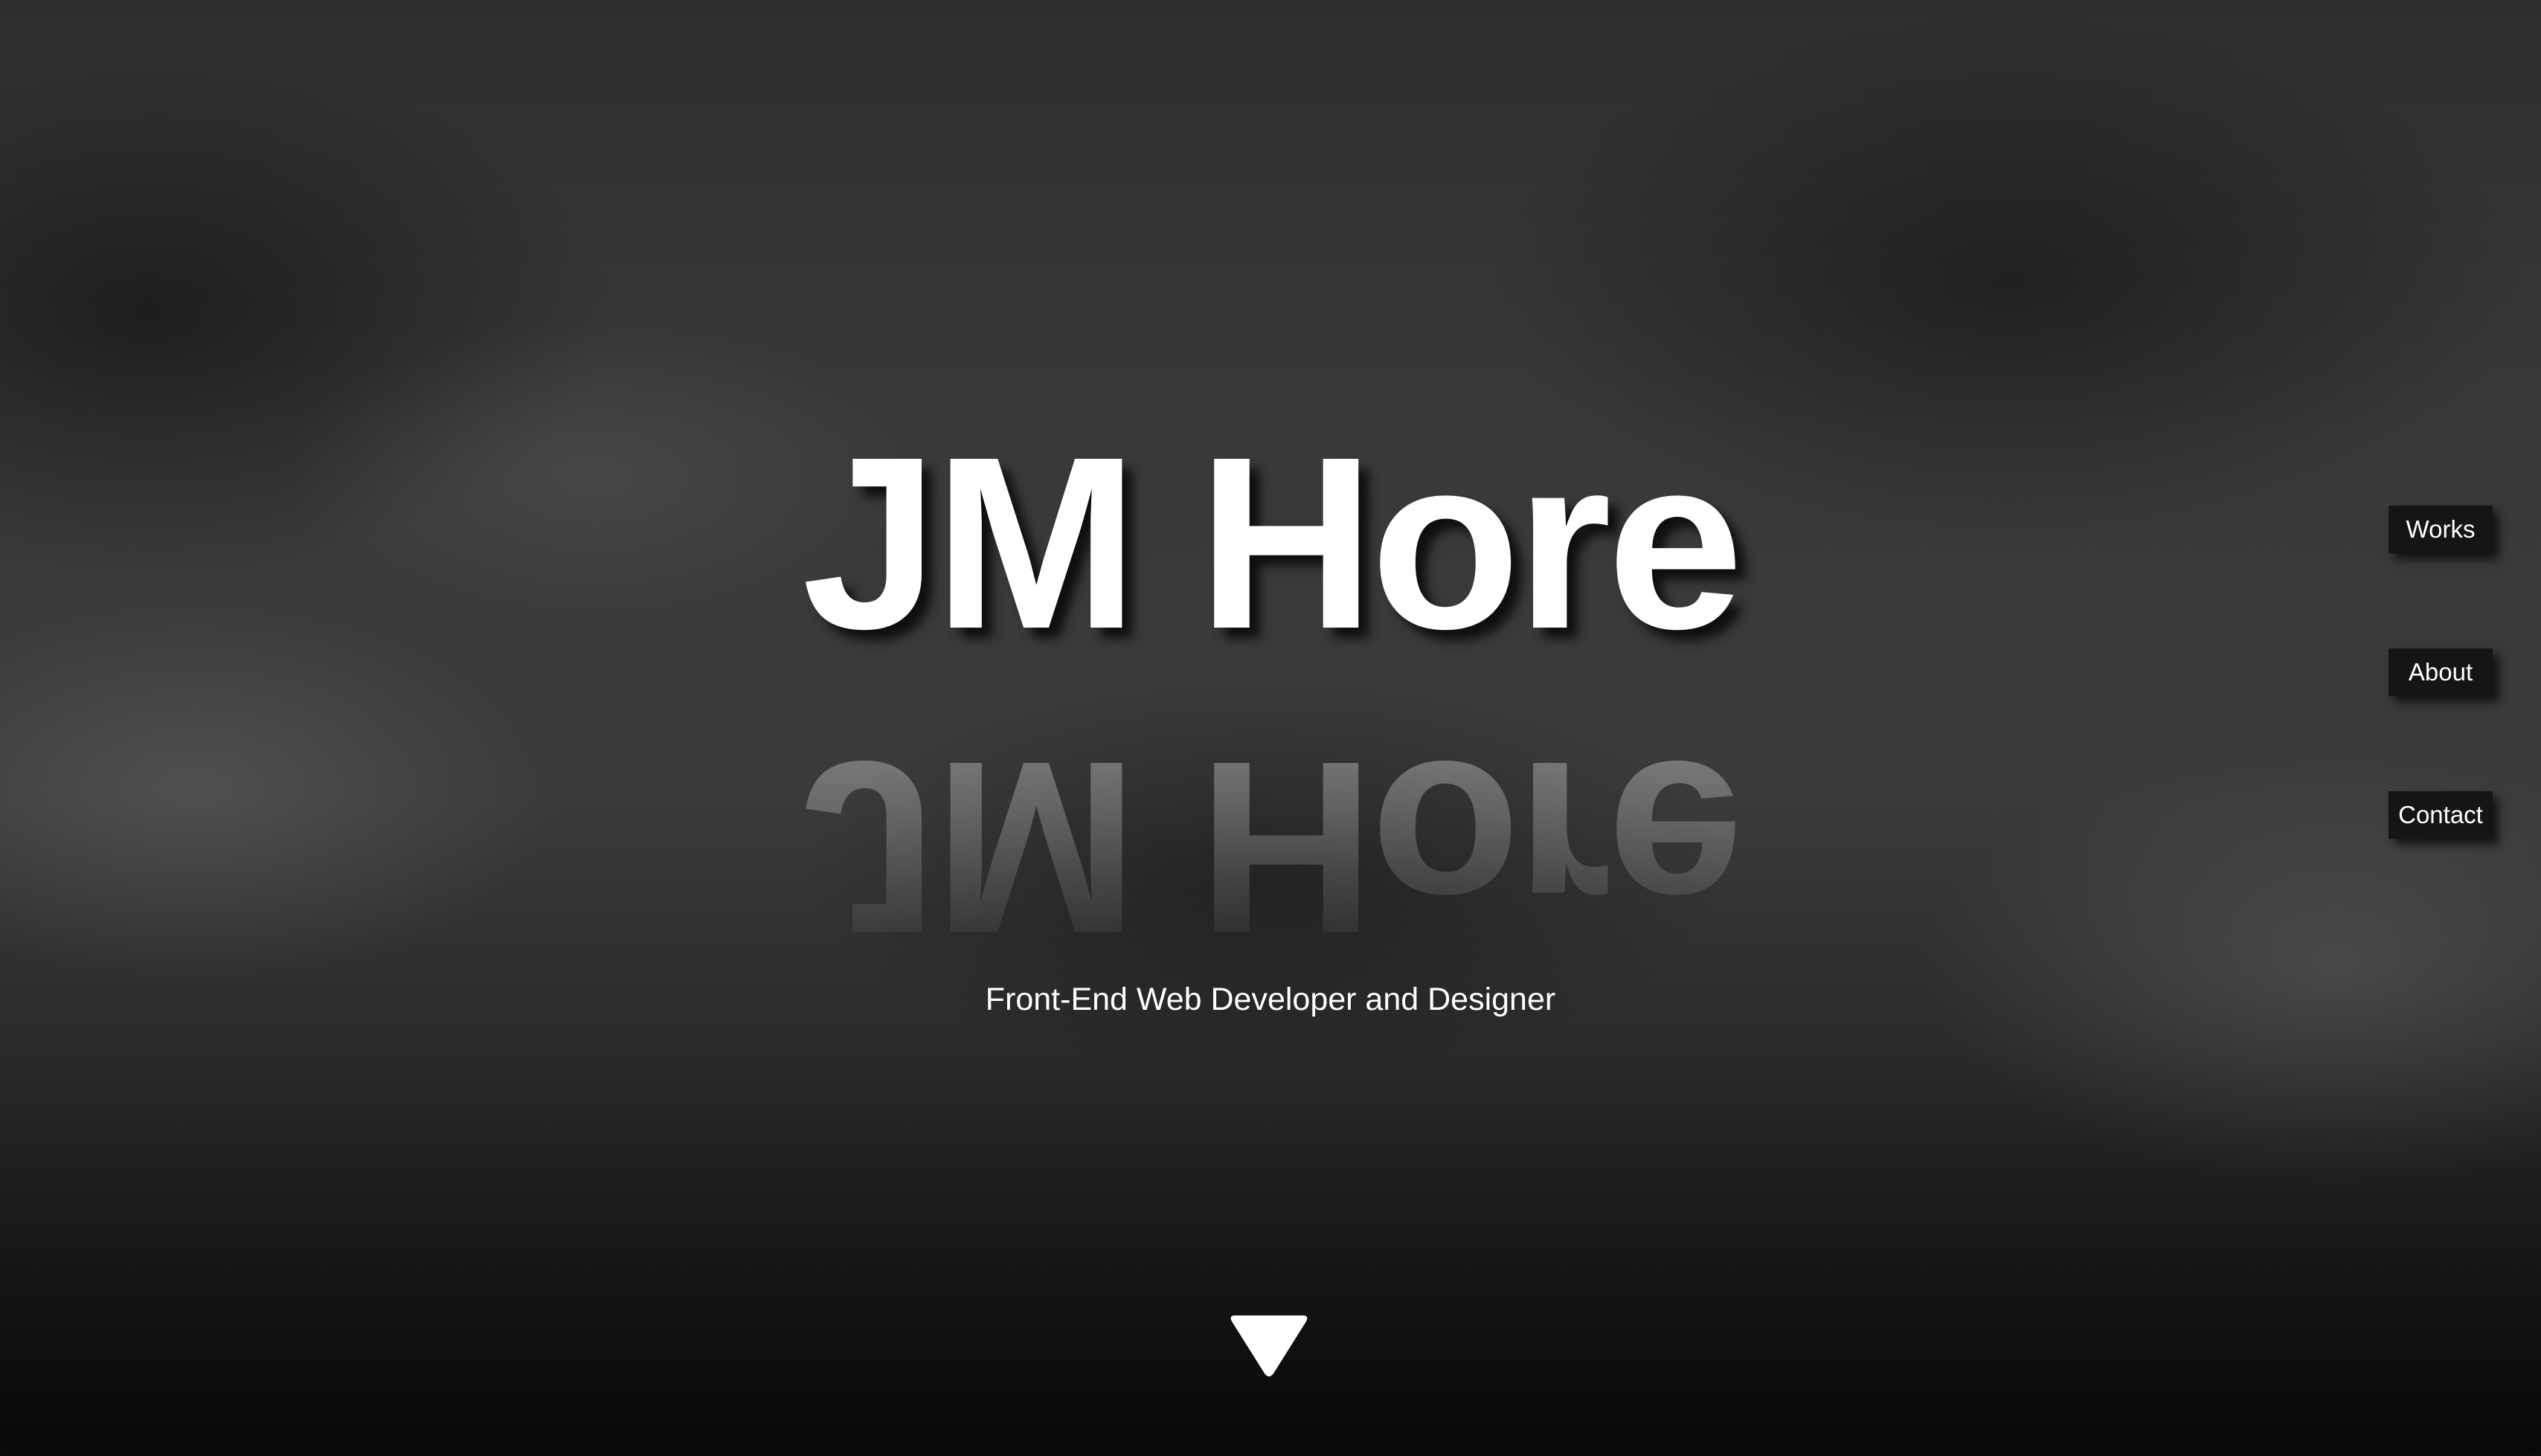  Describe the element at coordinates (1269, 1345) in the screenshot. I see `scroll-down-arrow-icon` at that location.